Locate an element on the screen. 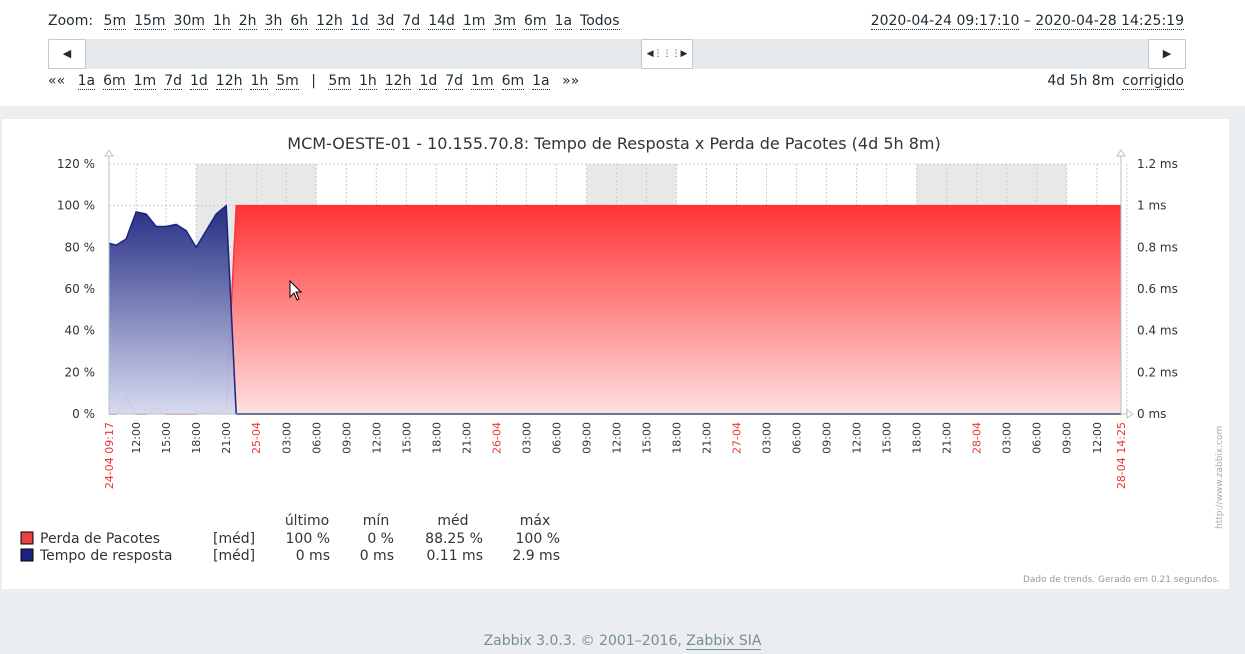 The image size is (1245, 654). fixed-mode-link: corrigido is located at coordinates (1153, 81).